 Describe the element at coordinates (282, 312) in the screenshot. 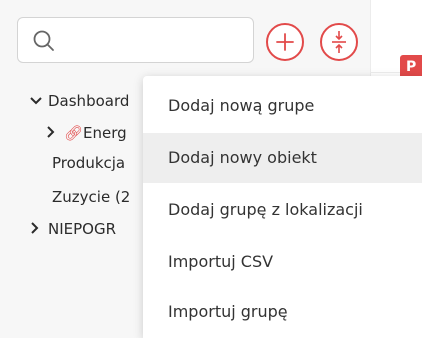

I see `menu-item-import-group: Importuj grupę` at that location.